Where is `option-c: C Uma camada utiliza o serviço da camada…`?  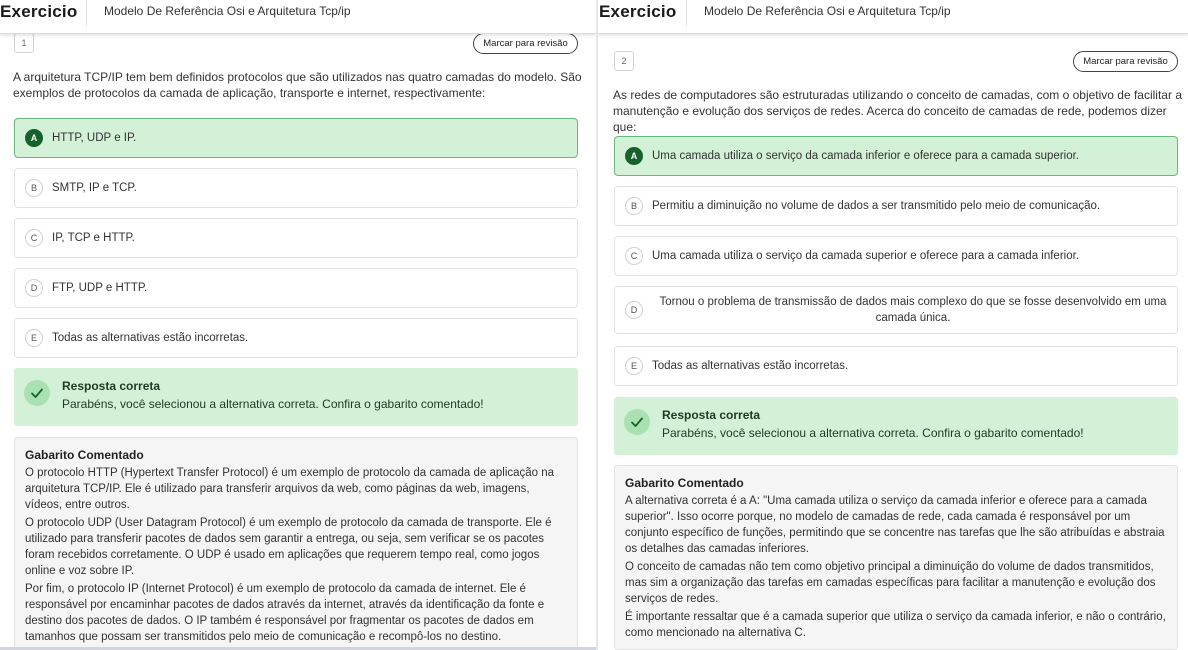
option-c: C Uma camada utiliza o serviço da camada… is located at coordinates (896, 256).